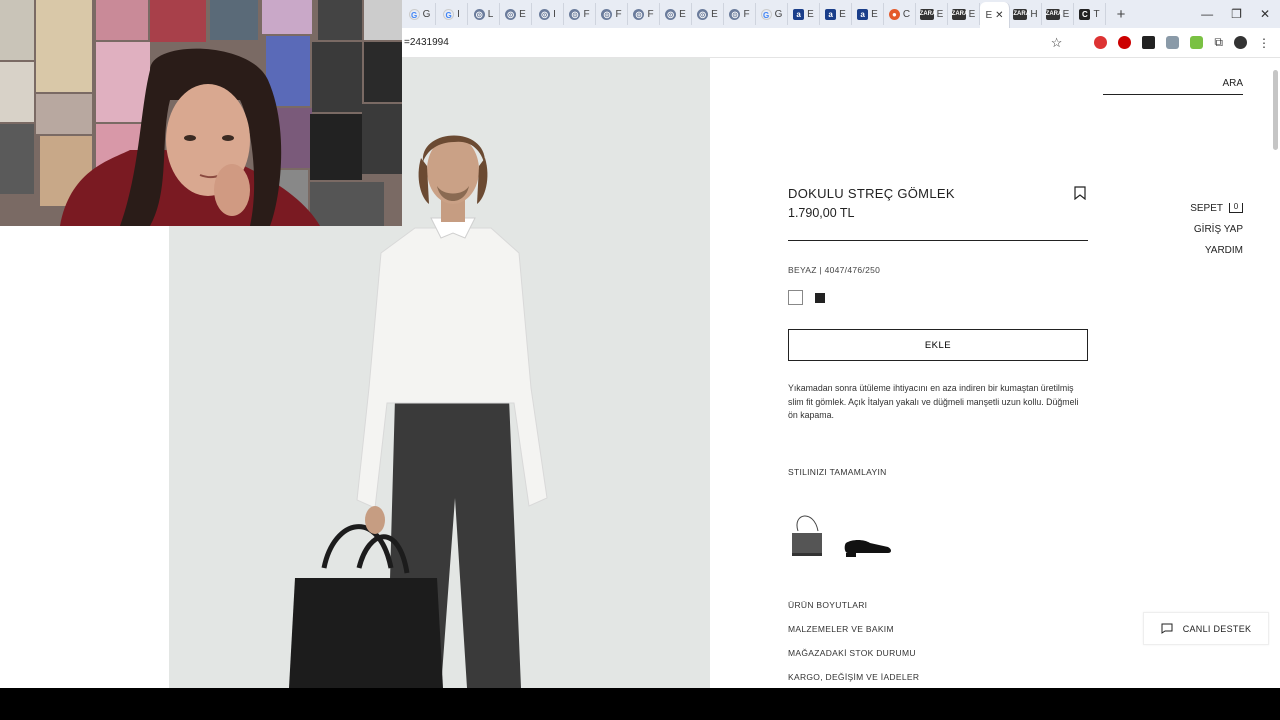 This screenshot has width=1280, height=720. Describe the element at coordinates (837, 471) in the screenshot. I see `complete-look-heading: STILINIZI TAMAMLAYIN` at that location.